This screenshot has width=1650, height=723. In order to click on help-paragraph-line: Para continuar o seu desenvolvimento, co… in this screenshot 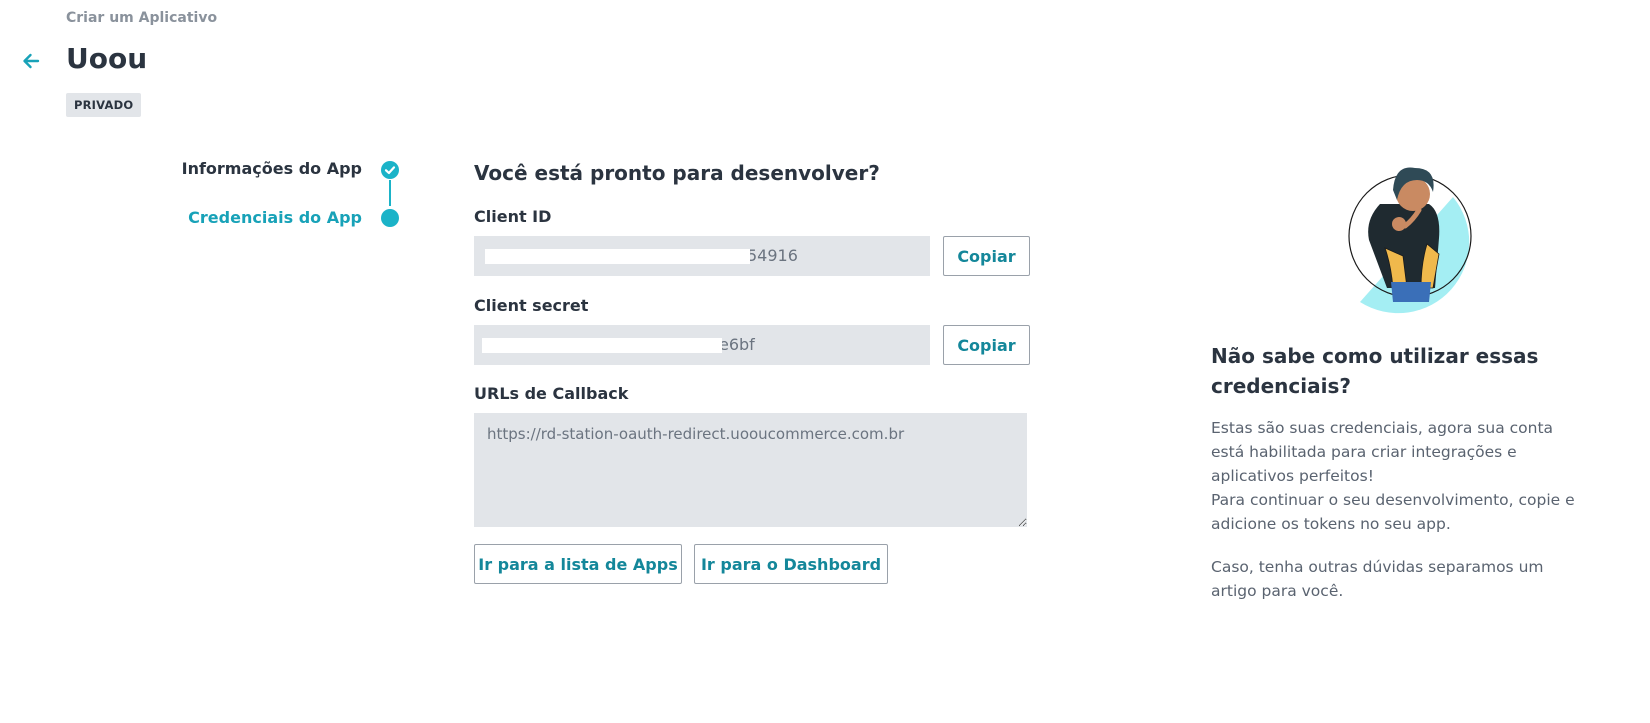, I will do `click(1393, 512)`.